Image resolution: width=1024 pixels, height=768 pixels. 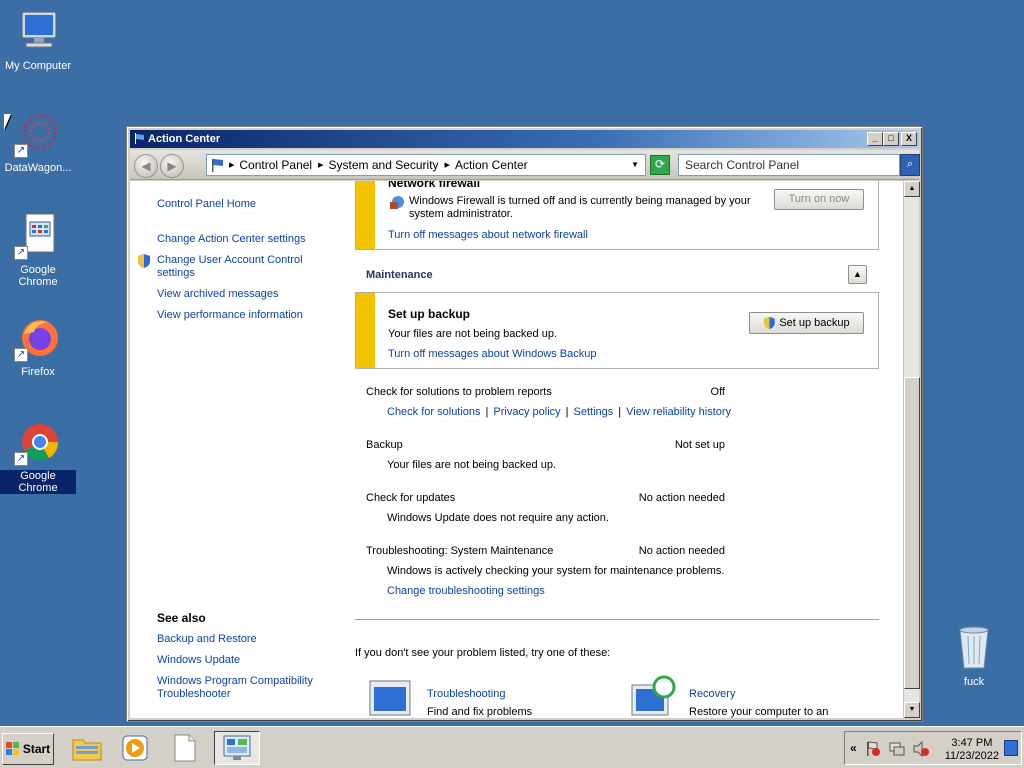 I want to click on scroll-thumb, so click(x=912, y=533).